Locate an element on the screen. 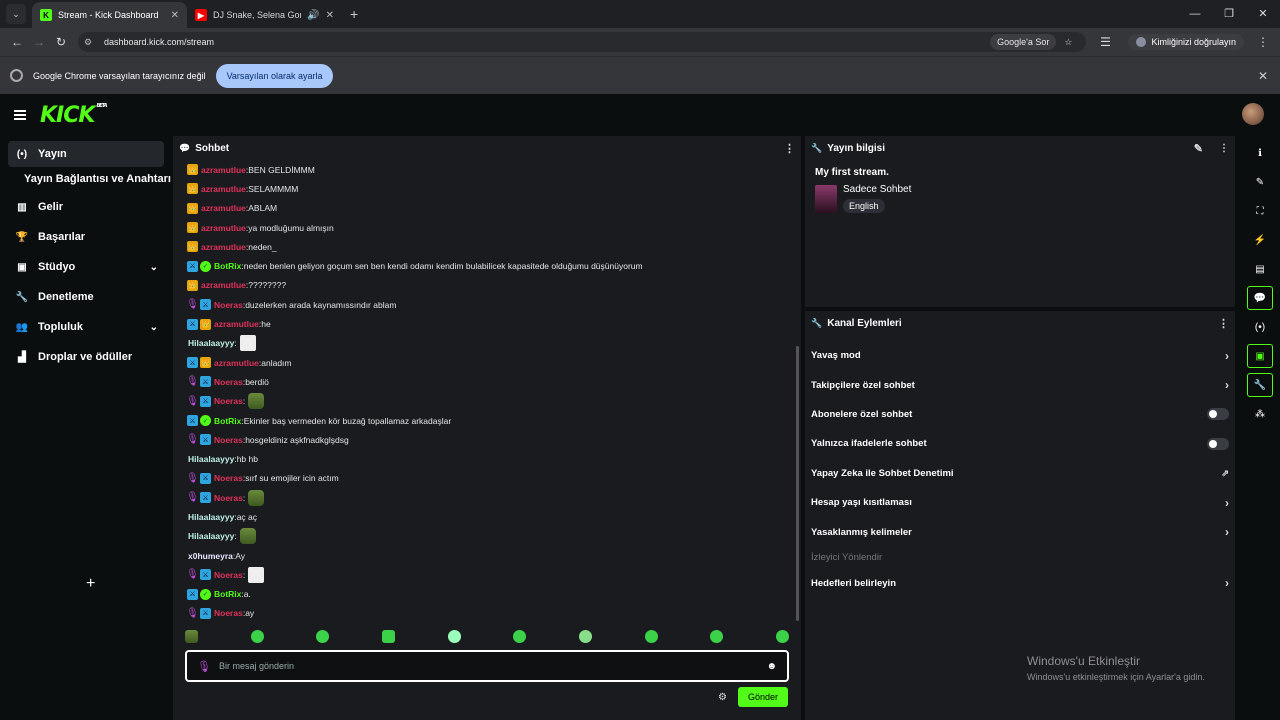  fullscreen-icon: ⛶ is located at coordinates (1260, 211).